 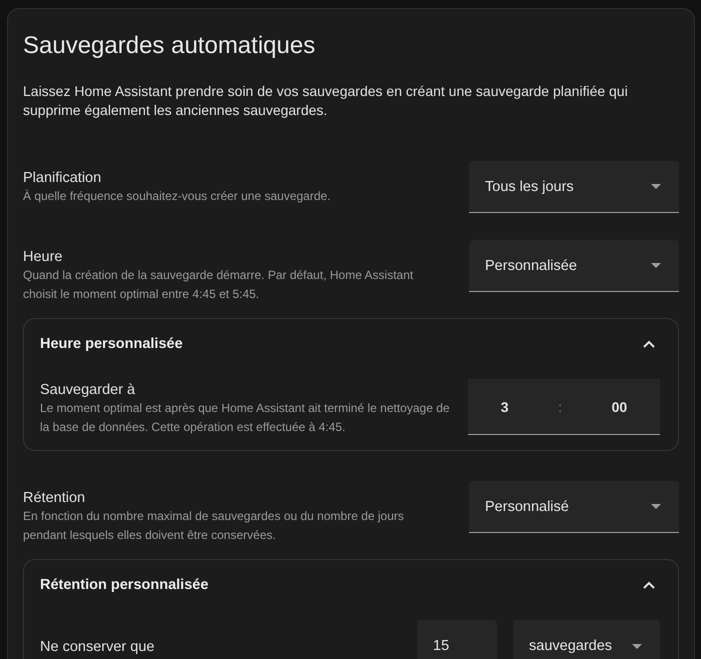 What do you see at coordinates (574, 266) in the screenshot?
I see `select-field: Personnalisée` at bounding box center [574, 266].